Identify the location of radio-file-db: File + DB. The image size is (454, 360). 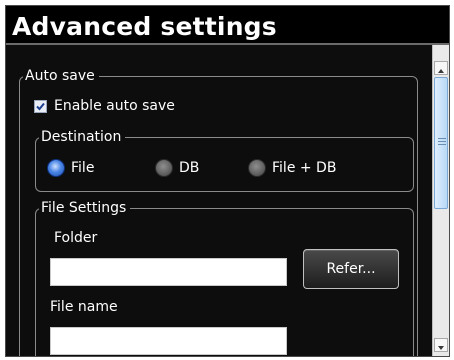
(303, 169).